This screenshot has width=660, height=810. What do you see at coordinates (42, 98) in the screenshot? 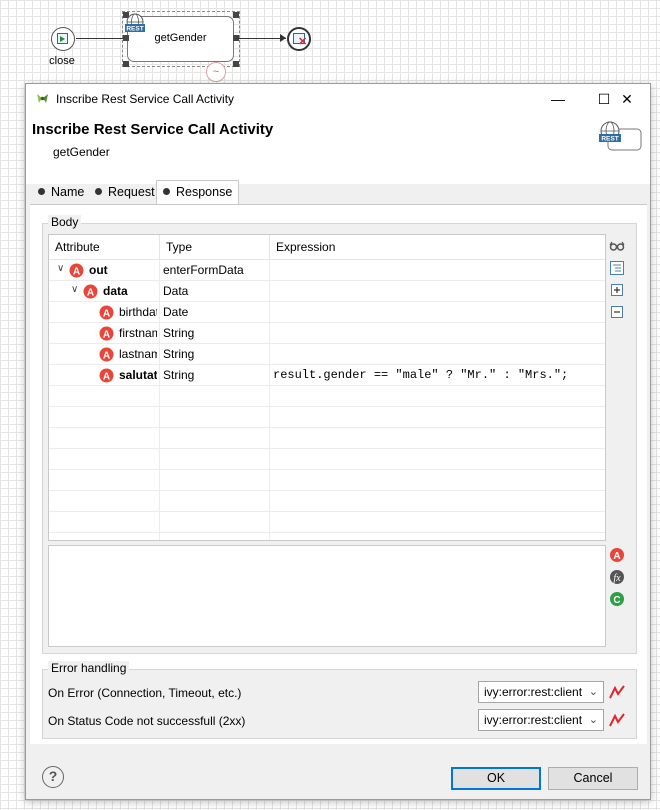
I see `ivy-app-icon` at bounding box center [42, 98].